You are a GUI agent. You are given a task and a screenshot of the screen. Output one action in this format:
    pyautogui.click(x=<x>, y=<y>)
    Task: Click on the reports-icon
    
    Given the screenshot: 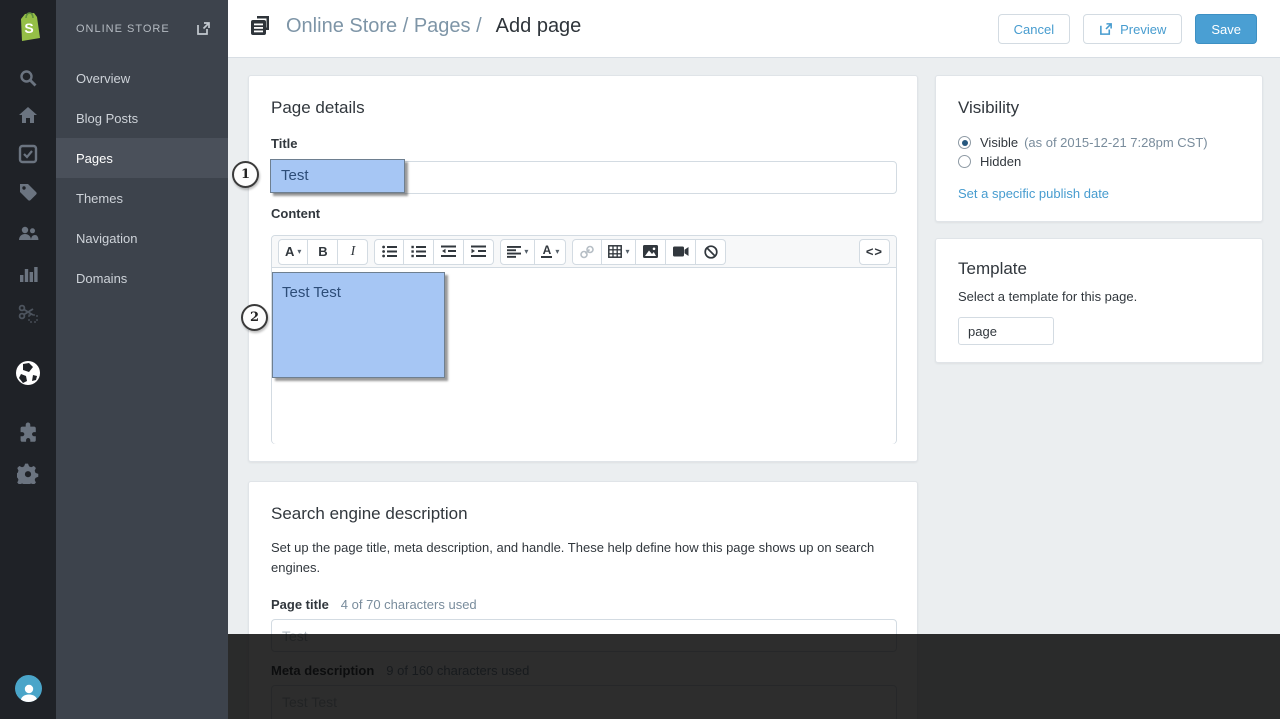 What is the action you would take?
    pyautogui.click(x=28, y=274)
    